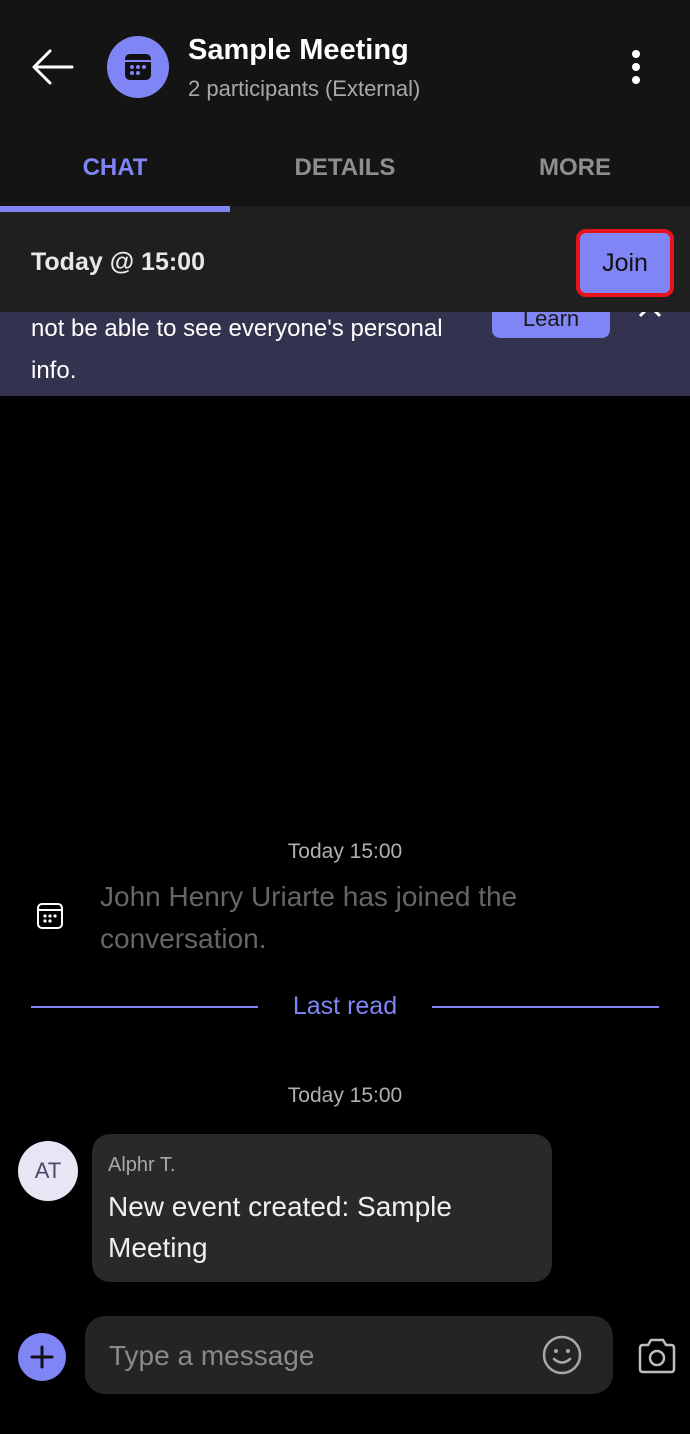 This screenshot has width=690, height=1434. Describe the element at coordinates (304, 88) in the screenshot. I see `participants-count: 2 participants (External)` at that location.